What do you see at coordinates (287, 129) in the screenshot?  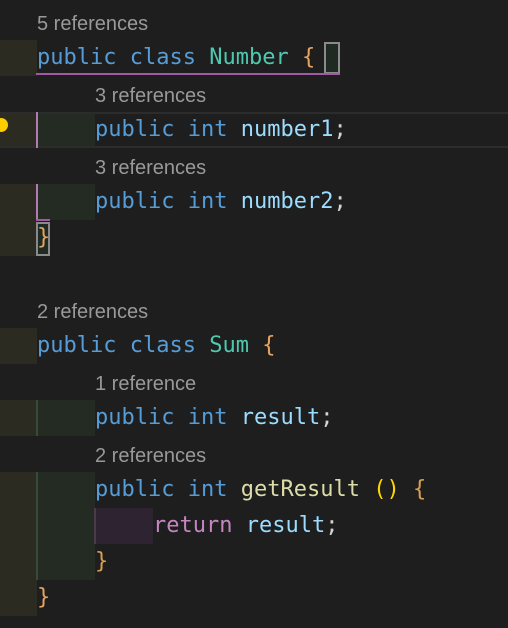 I see `field-name: number1` at bounding box center [287, 129].